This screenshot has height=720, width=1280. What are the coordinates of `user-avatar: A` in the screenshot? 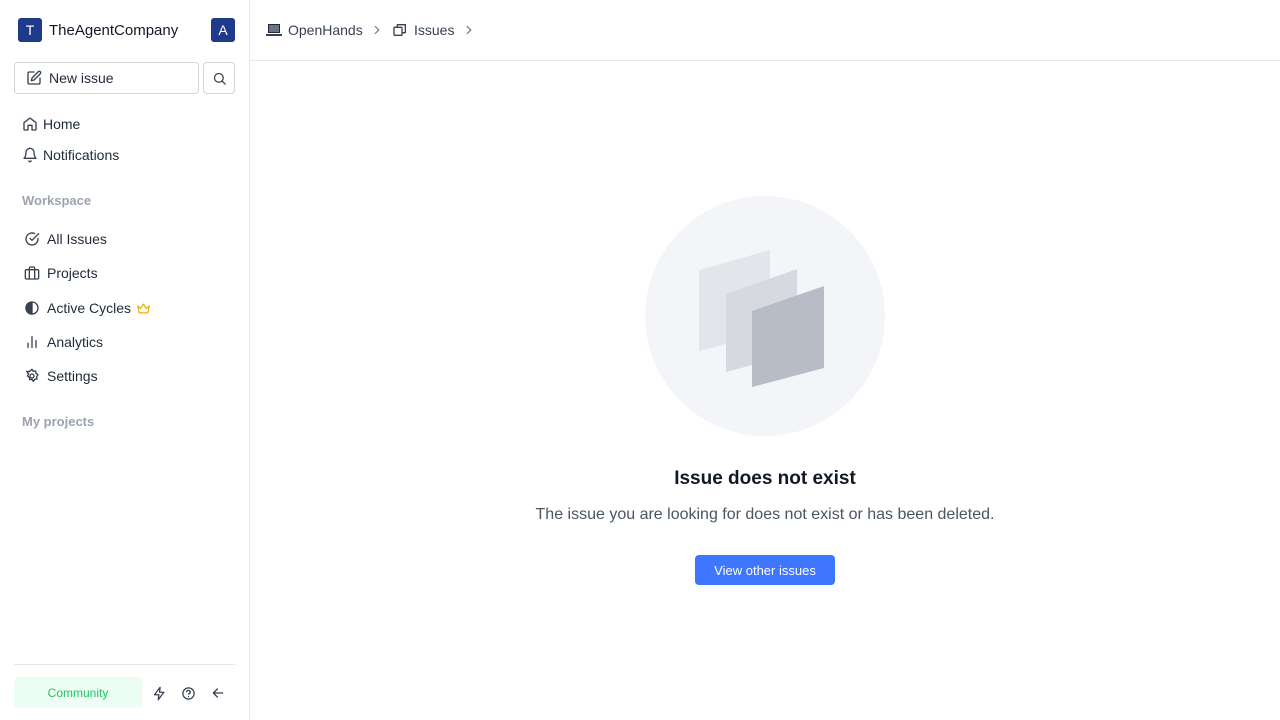 It's located at (223, 30).